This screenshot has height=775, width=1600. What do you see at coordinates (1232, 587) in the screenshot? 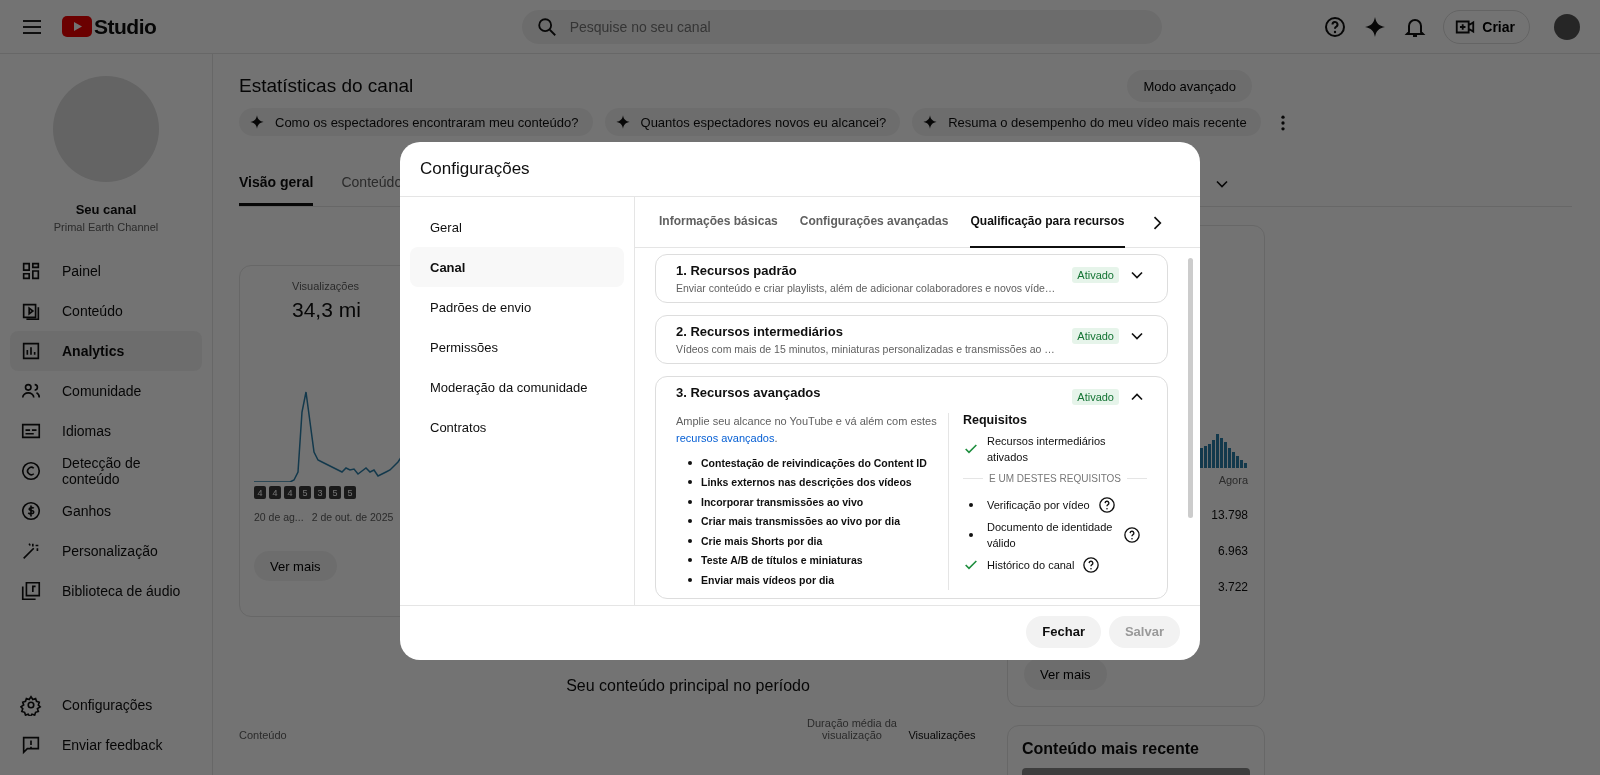
I see `view-count: 3.722` at bounding box center [1232, 587].